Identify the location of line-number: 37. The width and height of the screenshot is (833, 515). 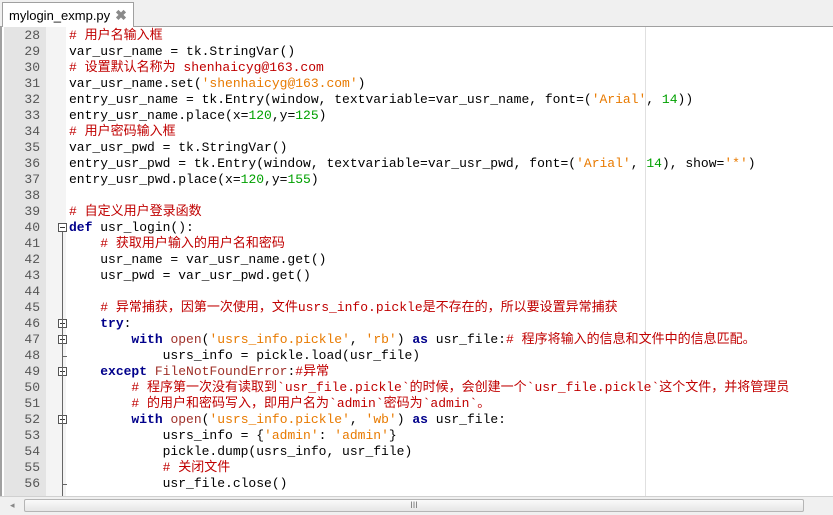
(32, 179).